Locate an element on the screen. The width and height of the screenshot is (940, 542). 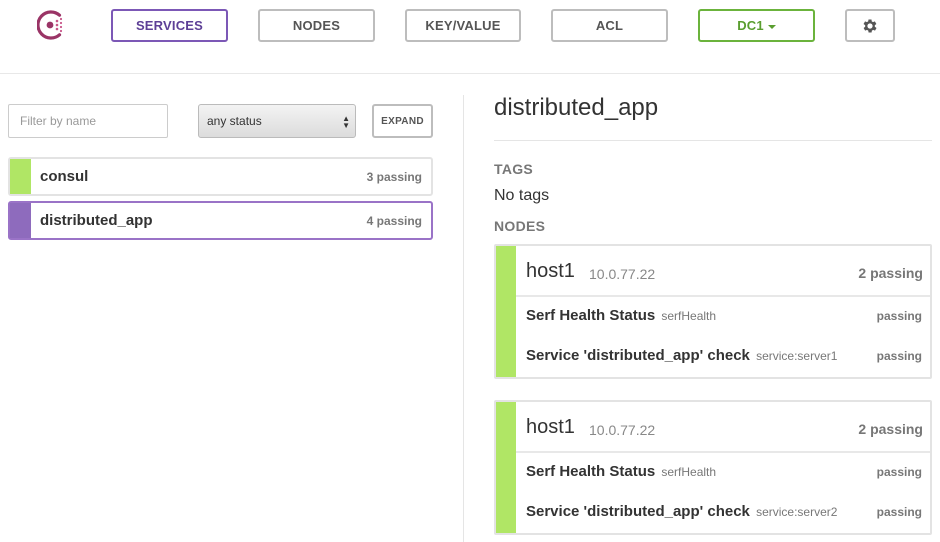
tab-acl: ACL is located at coordinates (609, 25).